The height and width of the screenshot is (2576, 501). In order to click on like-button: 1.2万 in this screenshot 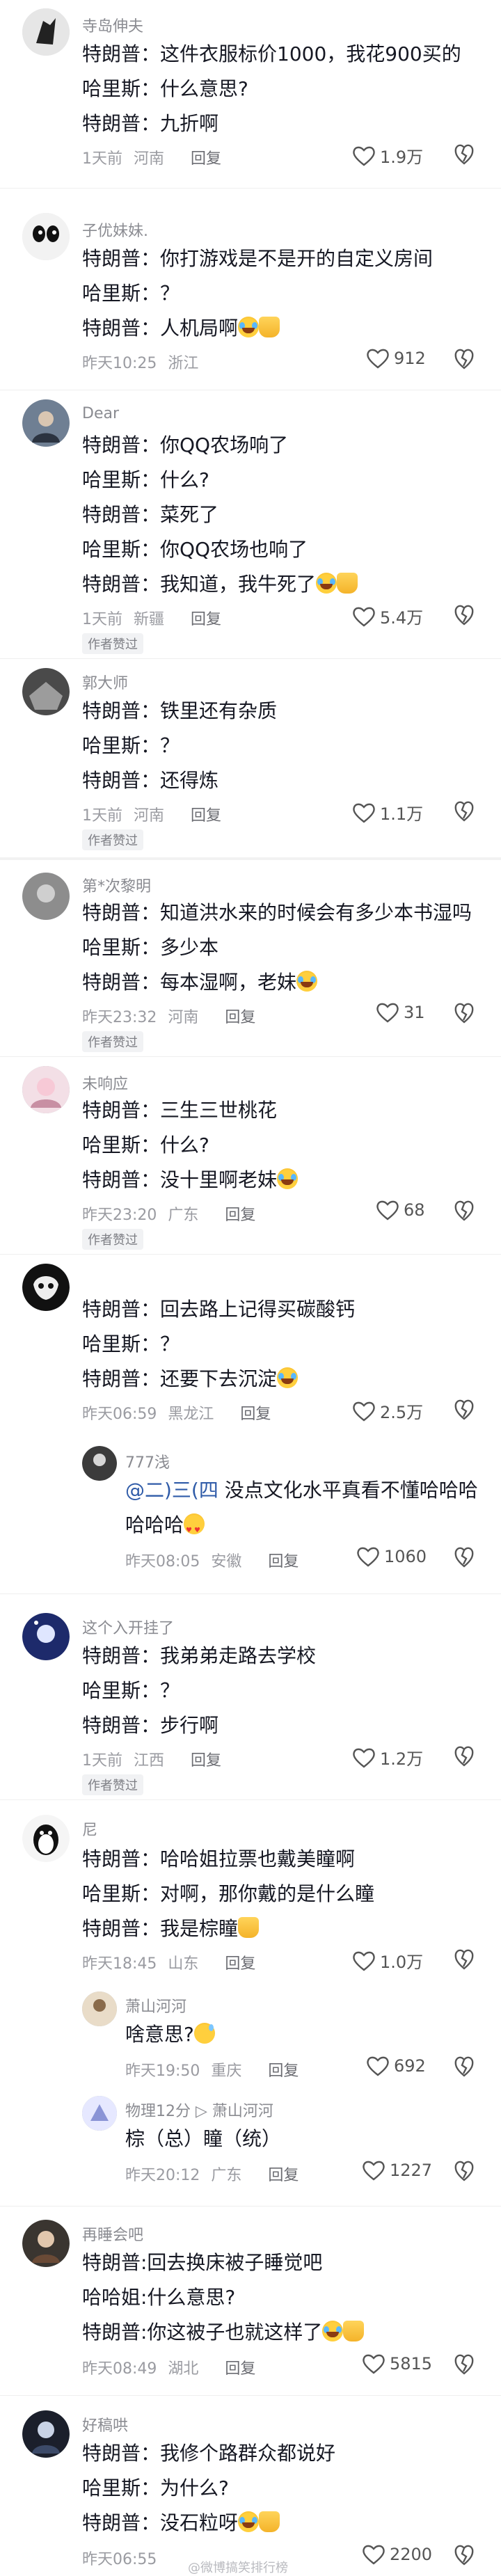, I will do `click(387, 1757)`.